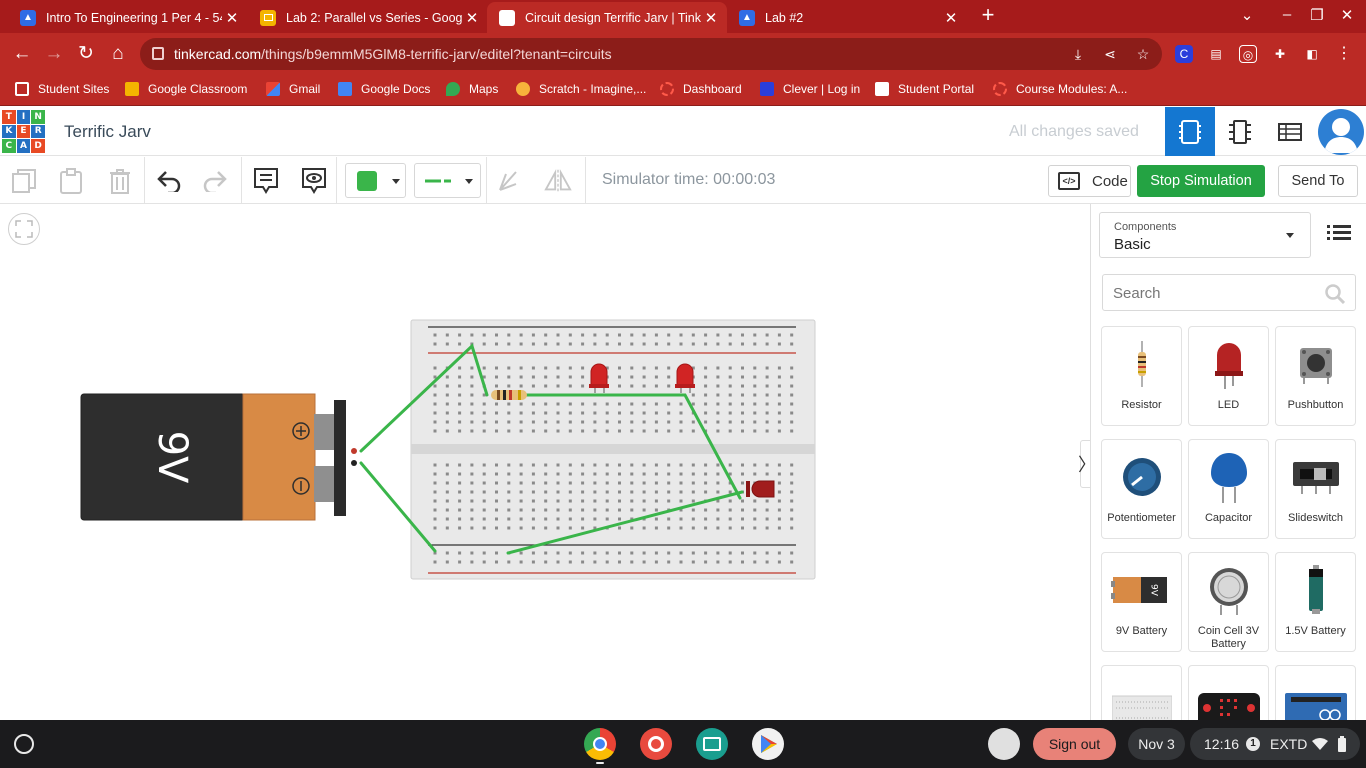 The height and width of the screenshot is (768, 1366). I want to click on copy-icon, so click(24, 181).